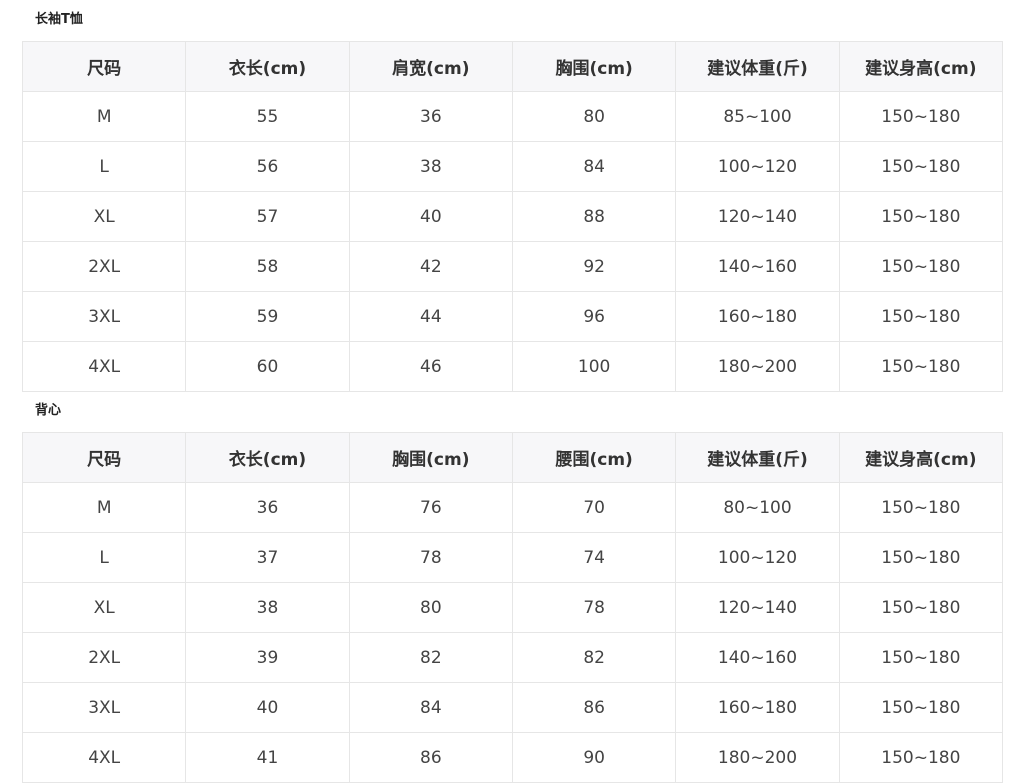 The image size is (1024, 783). What do you see at coordinates (594, 316) in the screenshot?
I see `table-cell: 96` at bounding box center [594, 316].